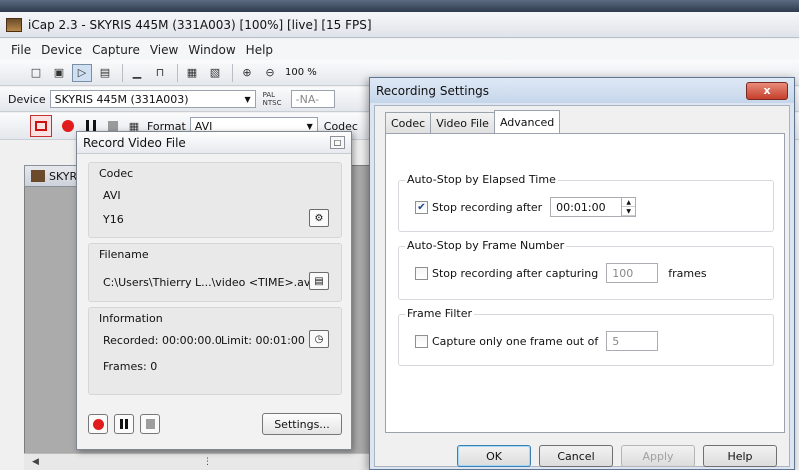 The image size is (799, 470). What do you see at coordinates (440, 313) in the screenshot?
I see `filter-group-title: Frame Filter` at bounding box center [440, 313].